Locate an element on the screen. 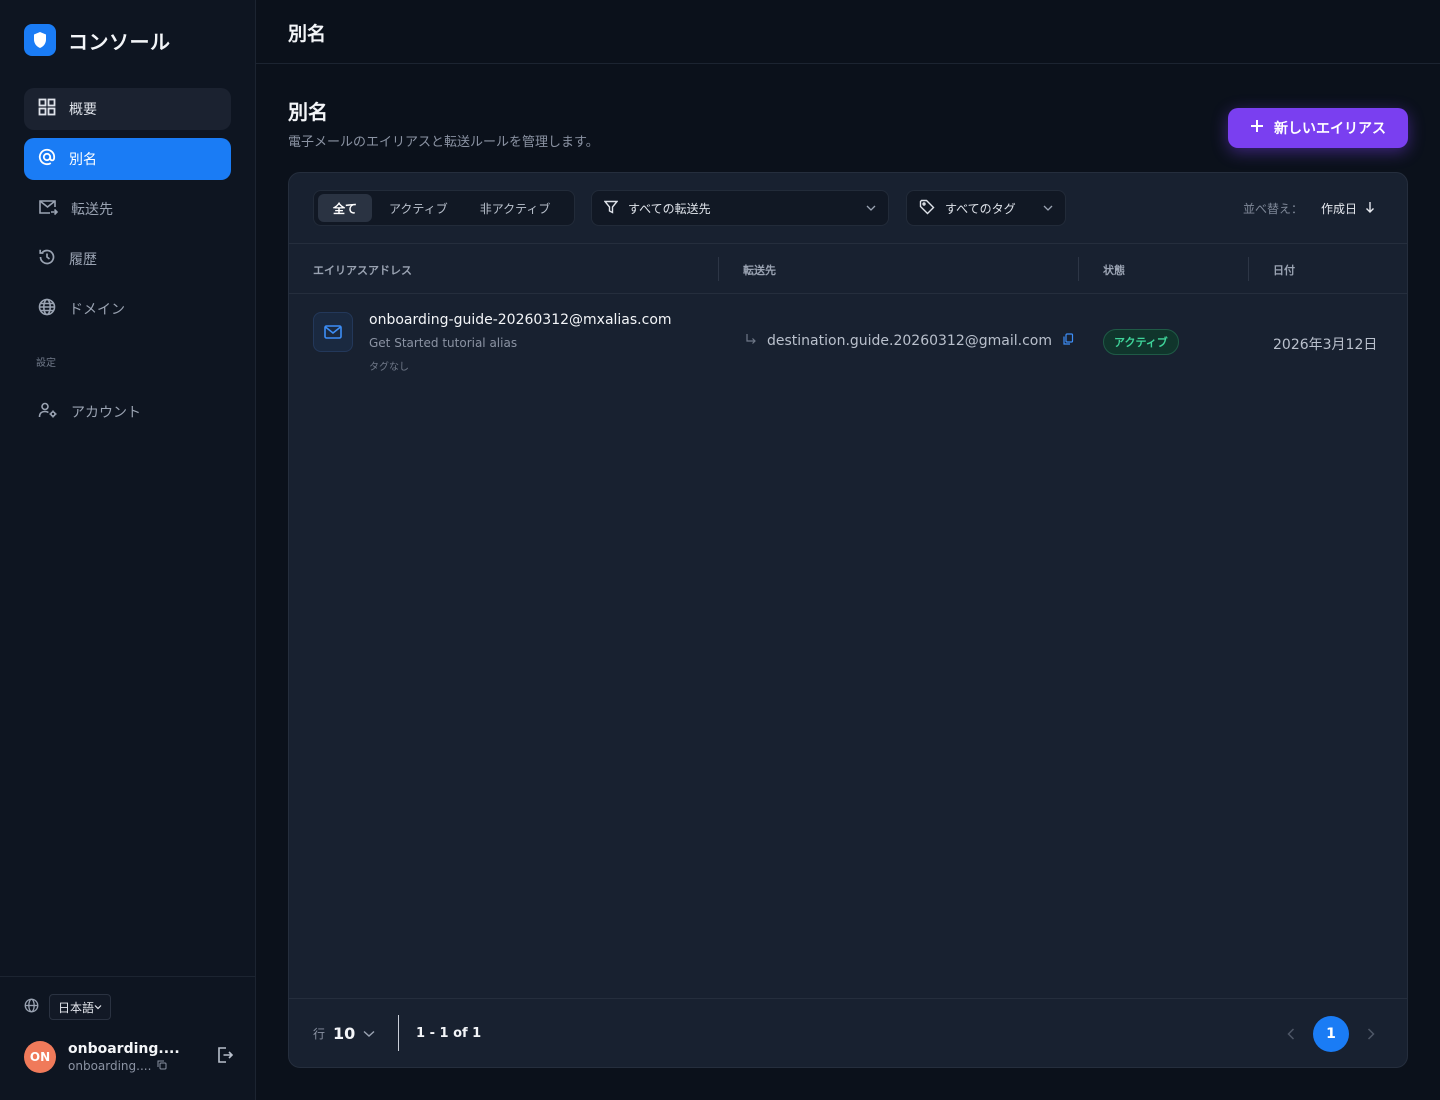  column-status: 状態 is located at coordinates (1114, 270).